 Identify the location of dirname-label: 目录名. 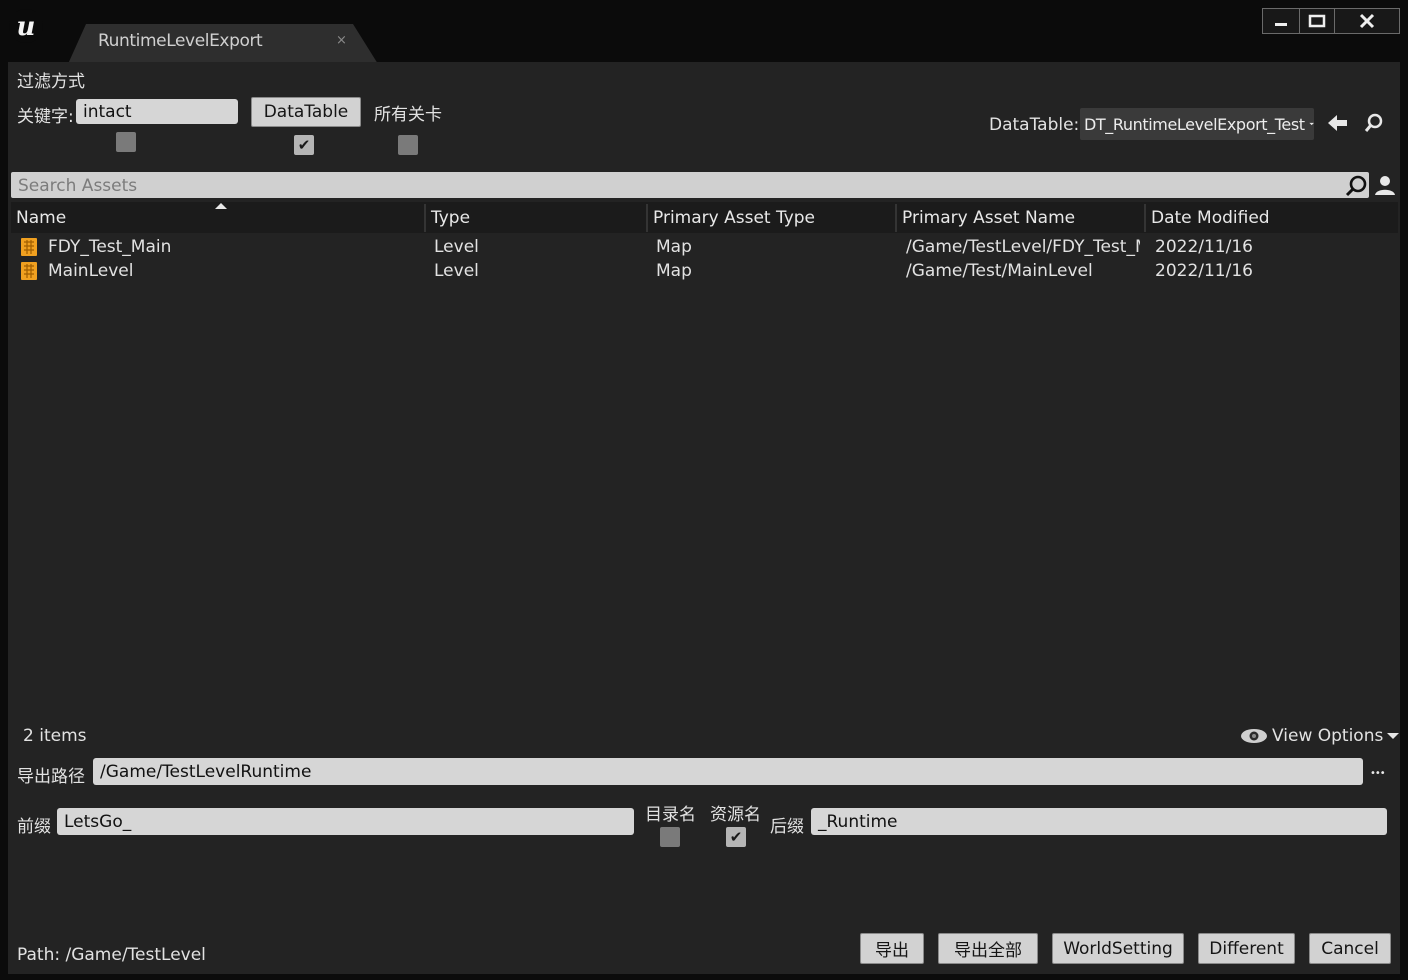
(670, 815).